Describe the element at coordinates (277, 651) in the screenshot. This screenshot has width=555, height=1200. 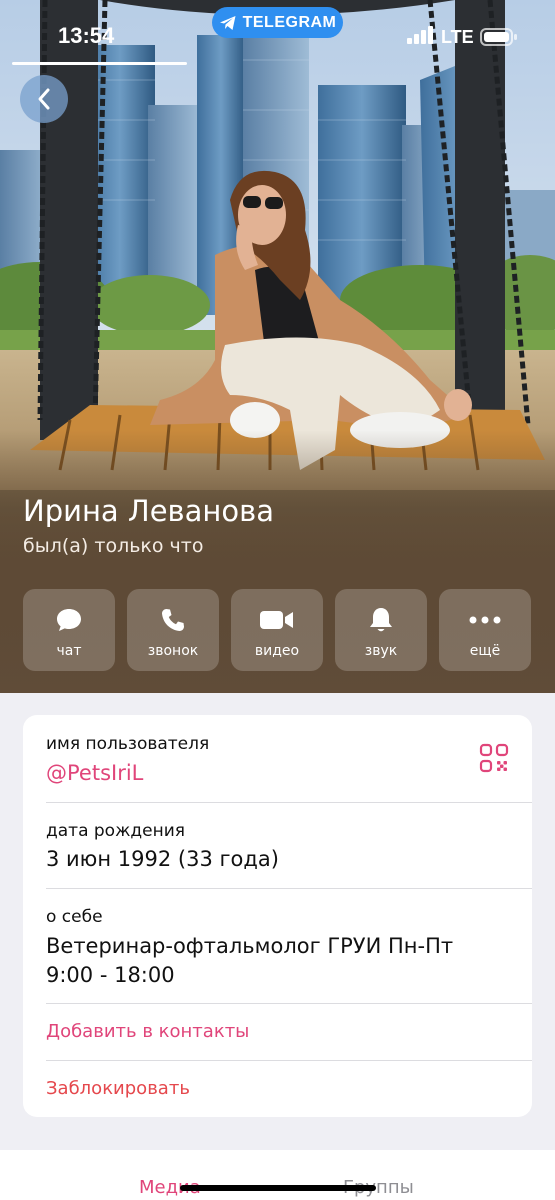
I see `video-label: видео` at that location.